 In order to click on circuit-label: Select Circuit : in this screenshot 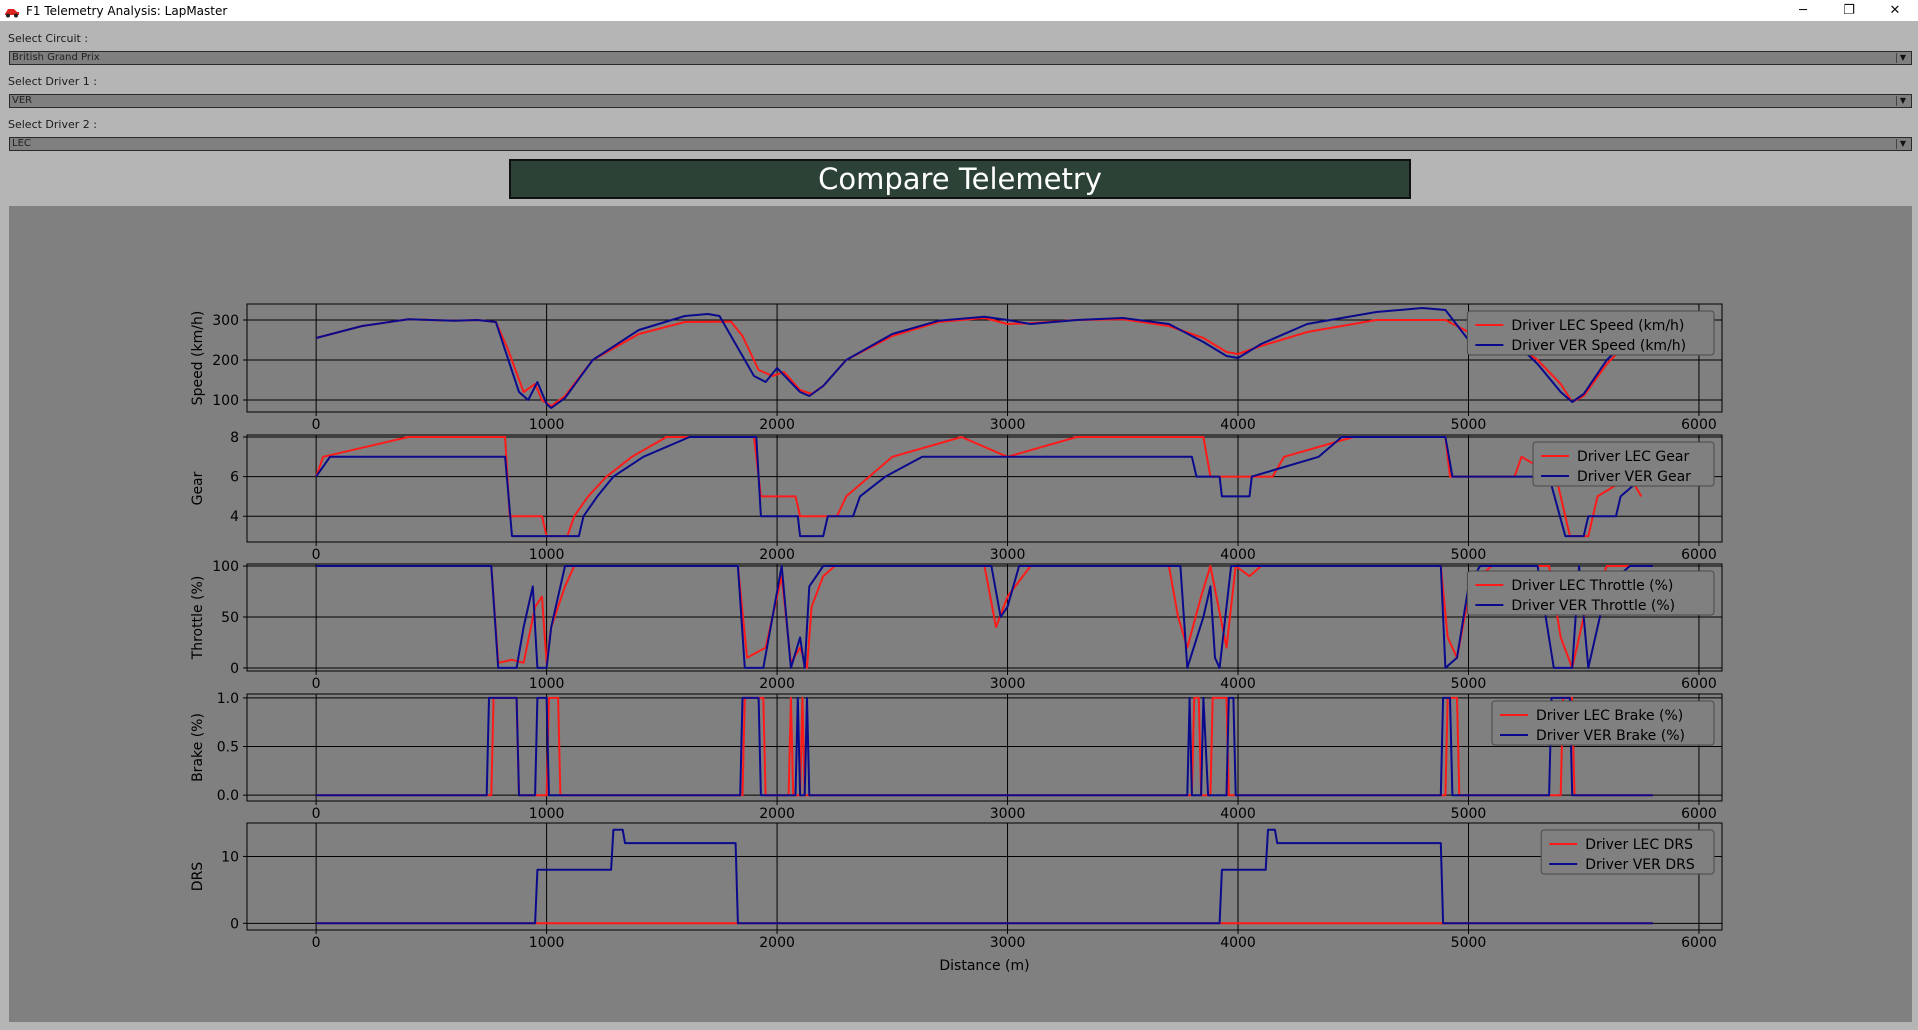, I will do `click(48, 38)`.